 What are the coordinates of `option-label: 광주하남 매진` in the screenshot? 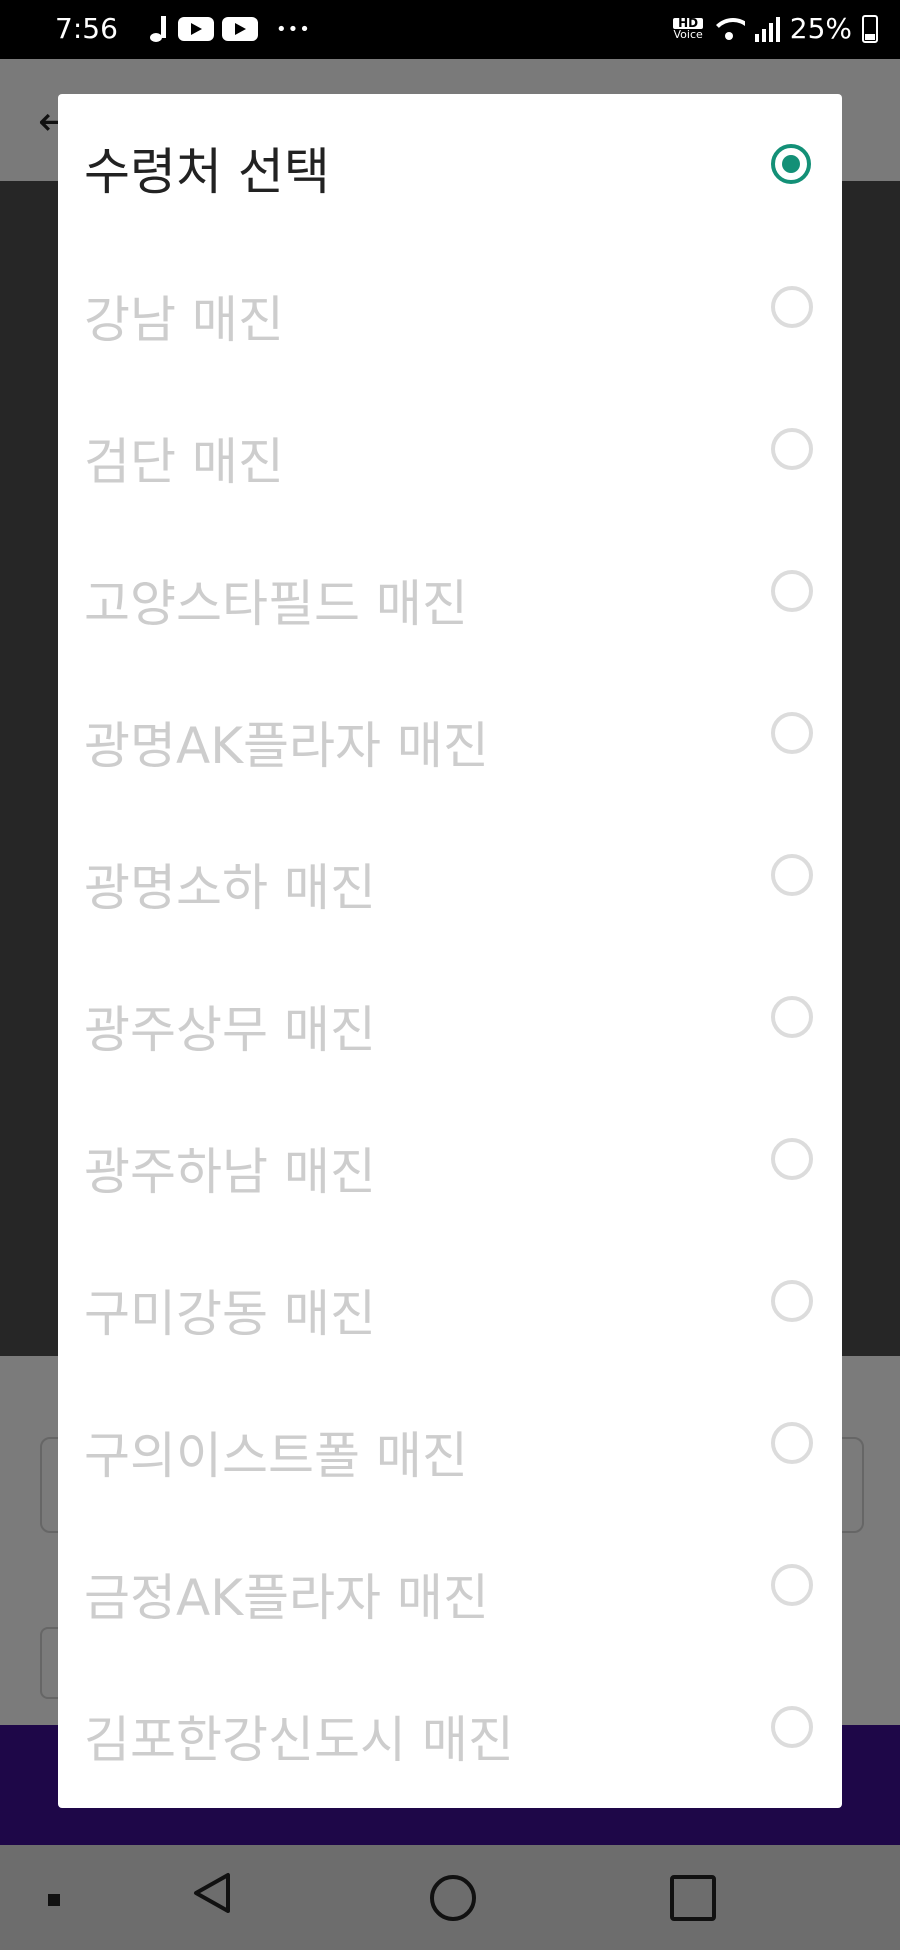 It's located at (230, 1172).